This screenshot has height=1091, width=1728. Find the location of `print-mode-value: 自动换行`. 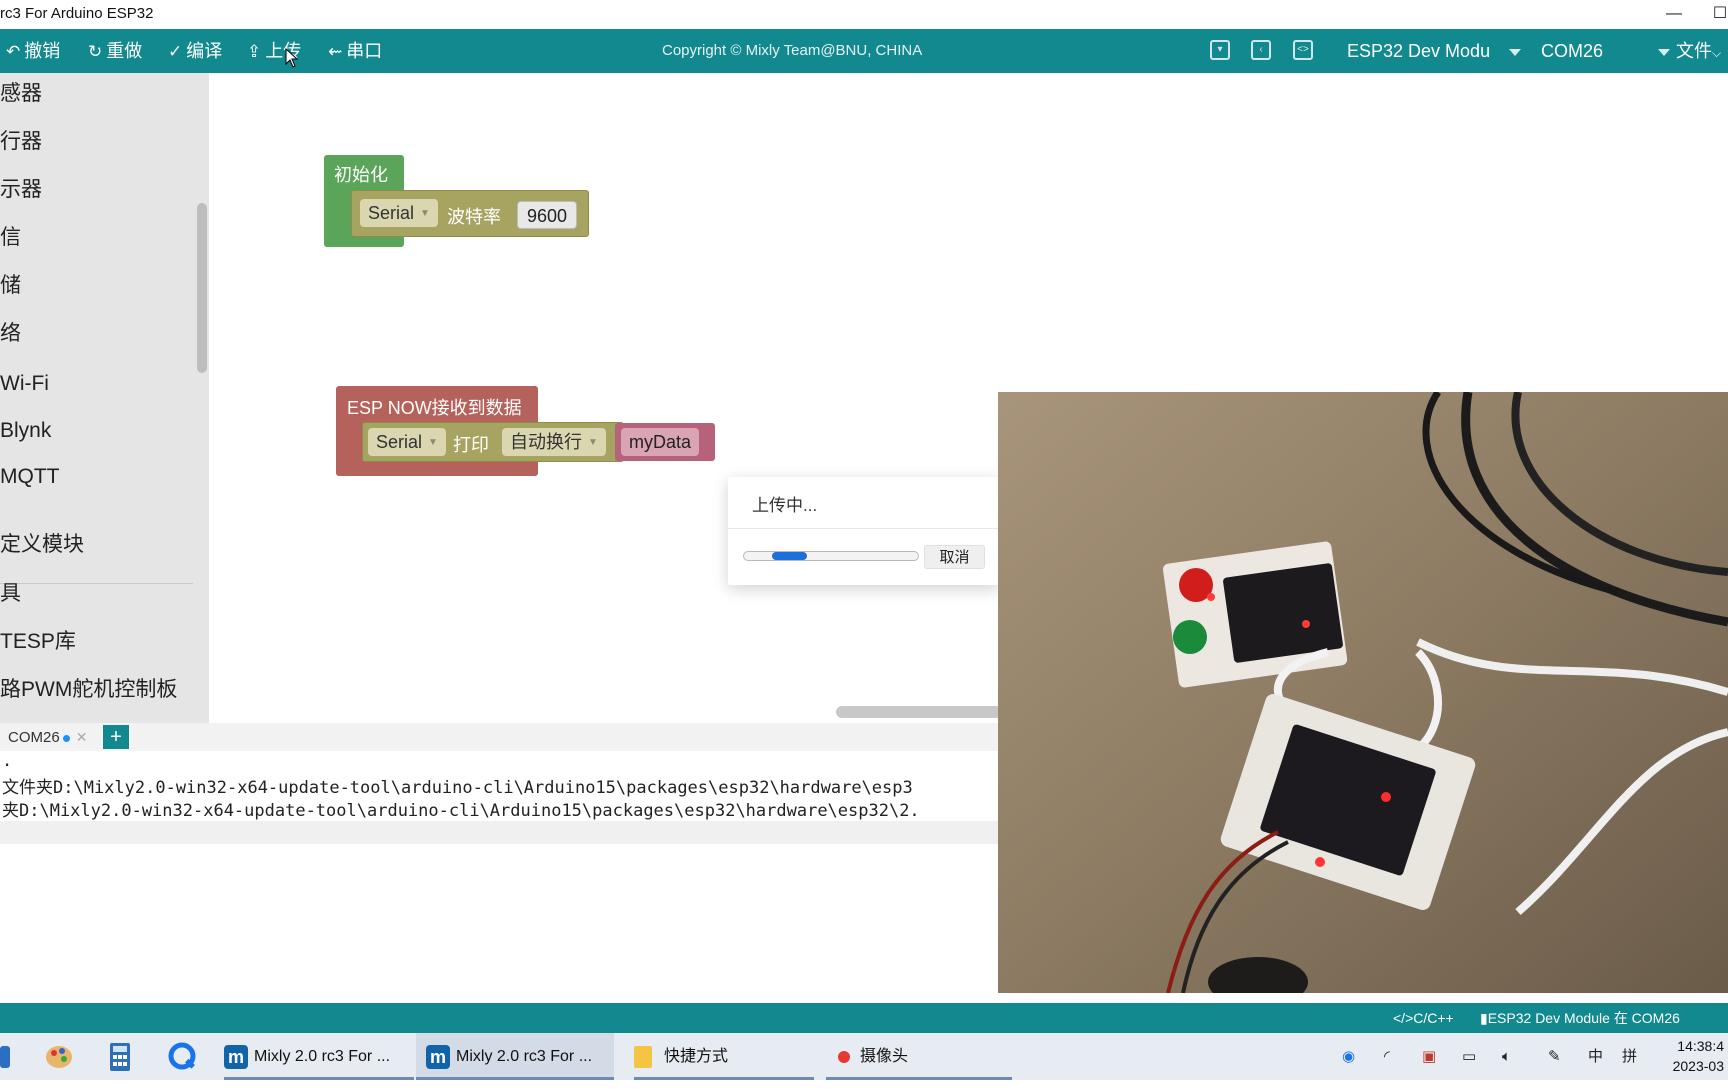

print-mode-value: 自动换行 is located at coordinates (546, 442).